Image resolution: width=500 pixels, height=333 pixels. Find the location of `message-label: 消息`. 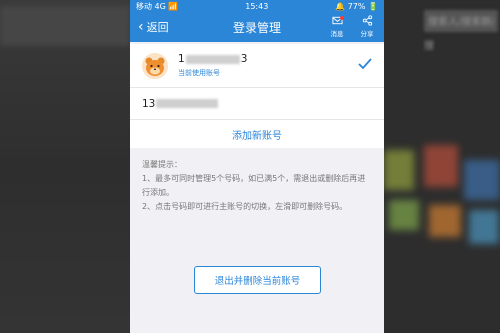

message-label: 消息 is located at coordinates (337, 34).